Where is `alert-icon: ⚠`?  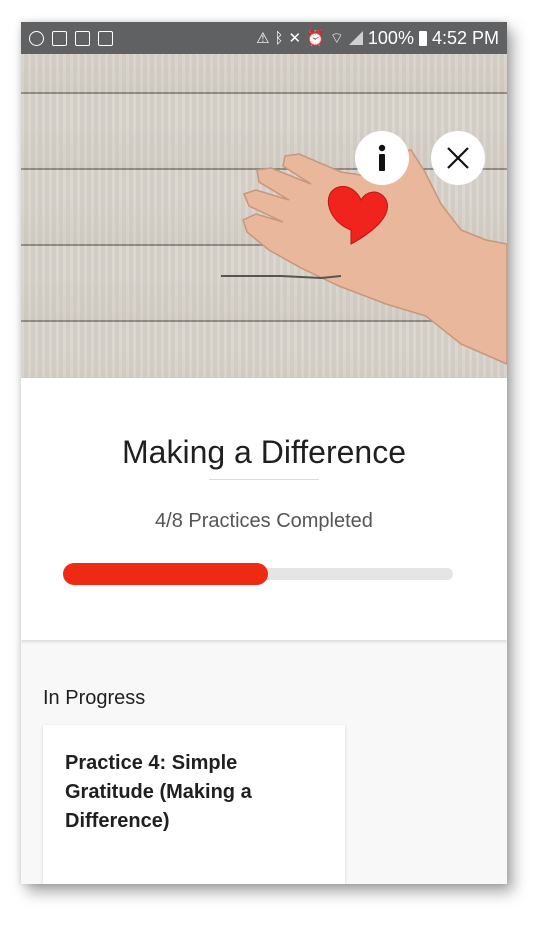
alert-icon: ⚠ is located at coordinates (263, 38).